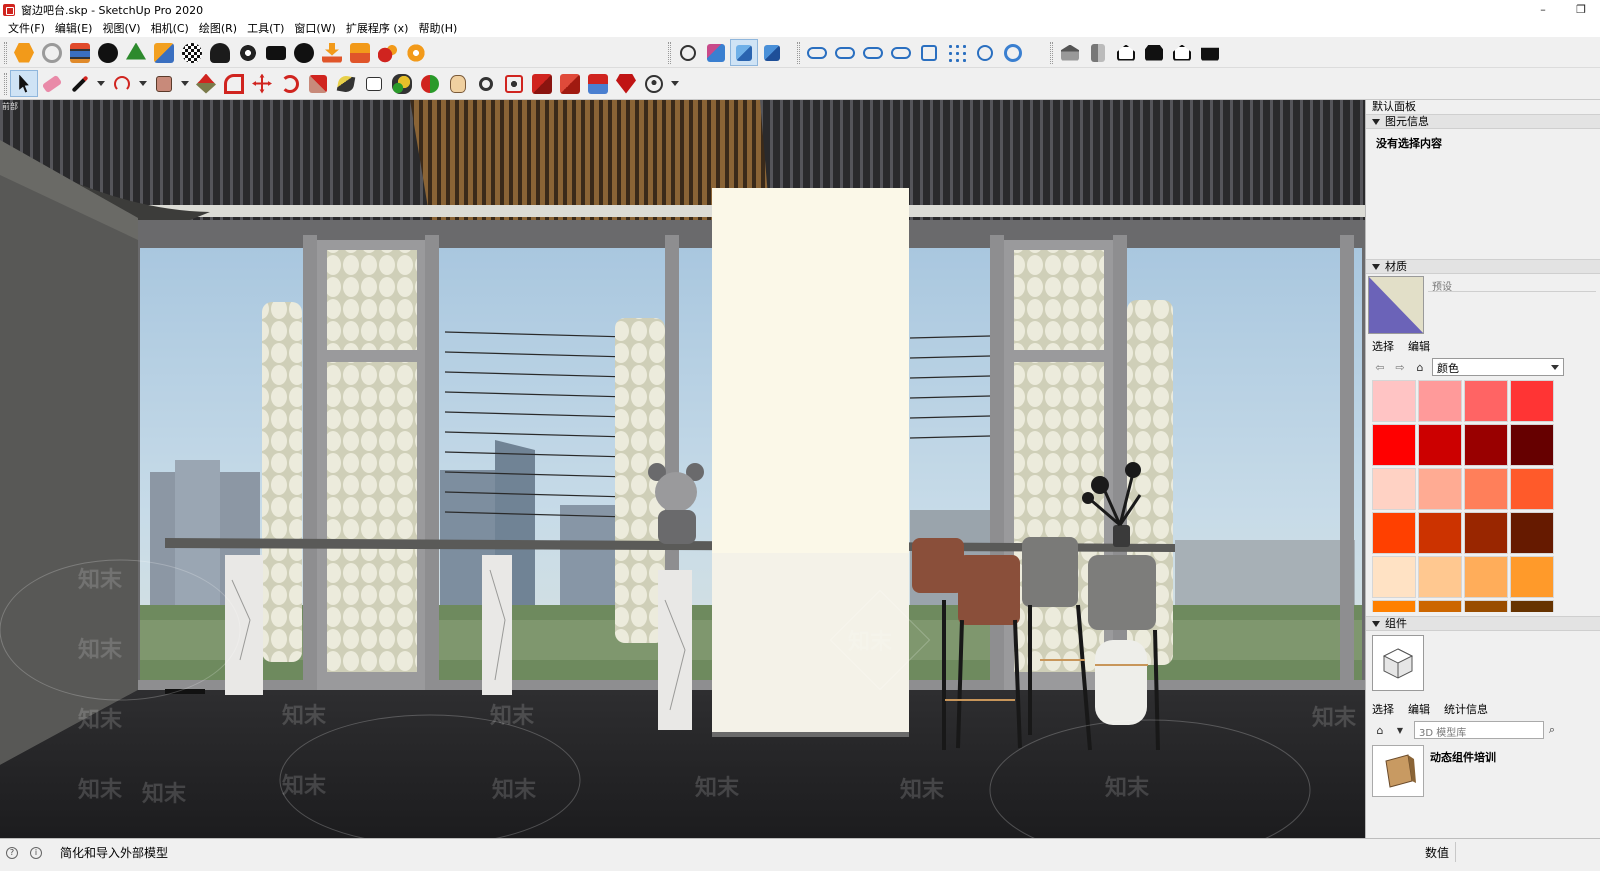 The height and width of the screenshot is (871, 1600). I want to click on view-right-button, so click(1154, 52).